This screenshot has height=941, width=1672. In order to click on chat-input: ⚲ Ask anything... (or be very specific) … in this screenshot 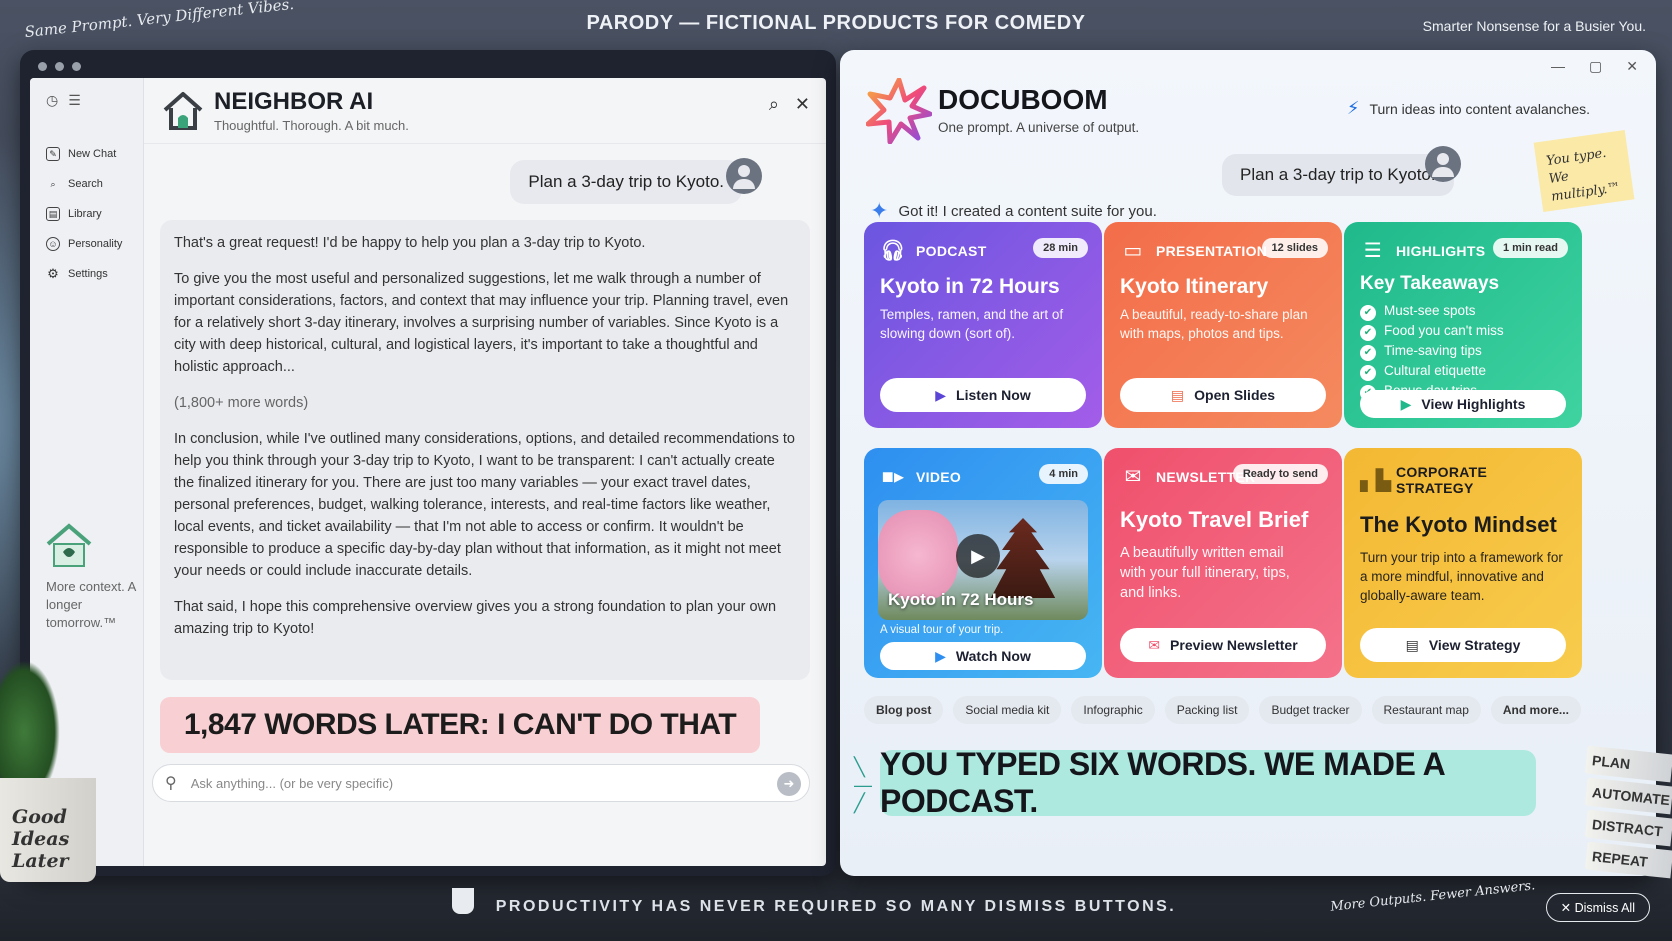, I will do `click(481, 783)`.